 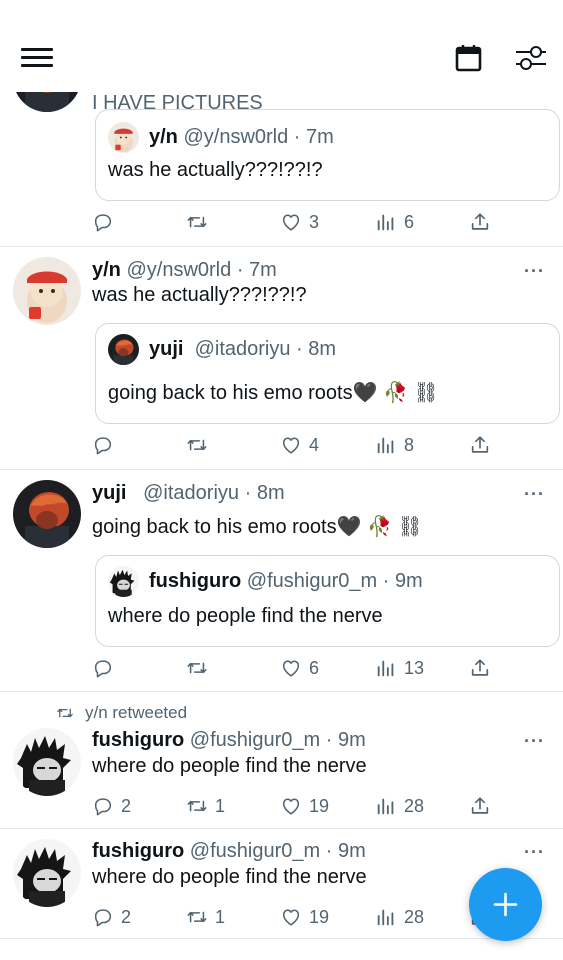 I want to click on quote-text: going back to his emo roots🖤 🥀 ⛓, so click(x=273, y=393).